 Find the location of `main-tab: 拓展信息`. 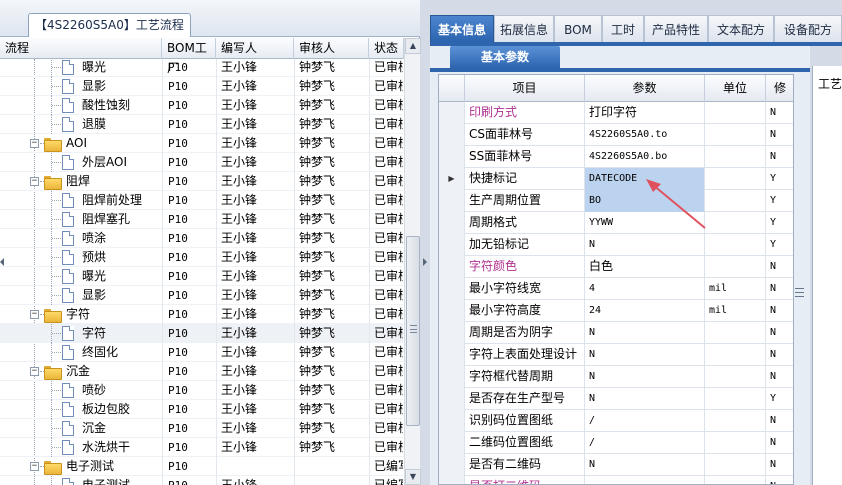

main-tab: 拓展信息 is located at coordinates (524, 29).